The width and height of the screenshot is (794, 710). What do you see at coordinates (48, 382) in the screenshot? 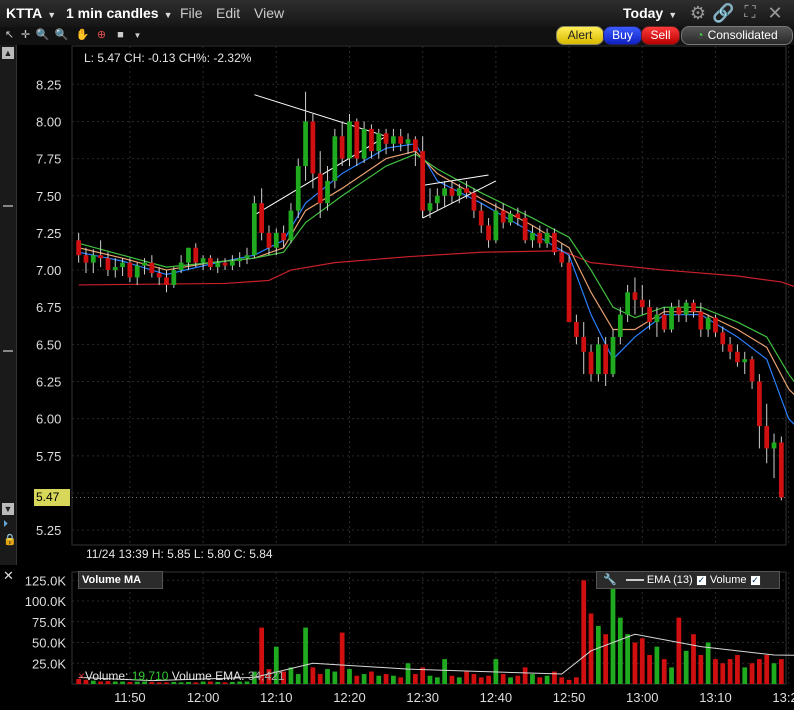
I see `price-tick-label: 6.25` at bounding box center [48, 382].